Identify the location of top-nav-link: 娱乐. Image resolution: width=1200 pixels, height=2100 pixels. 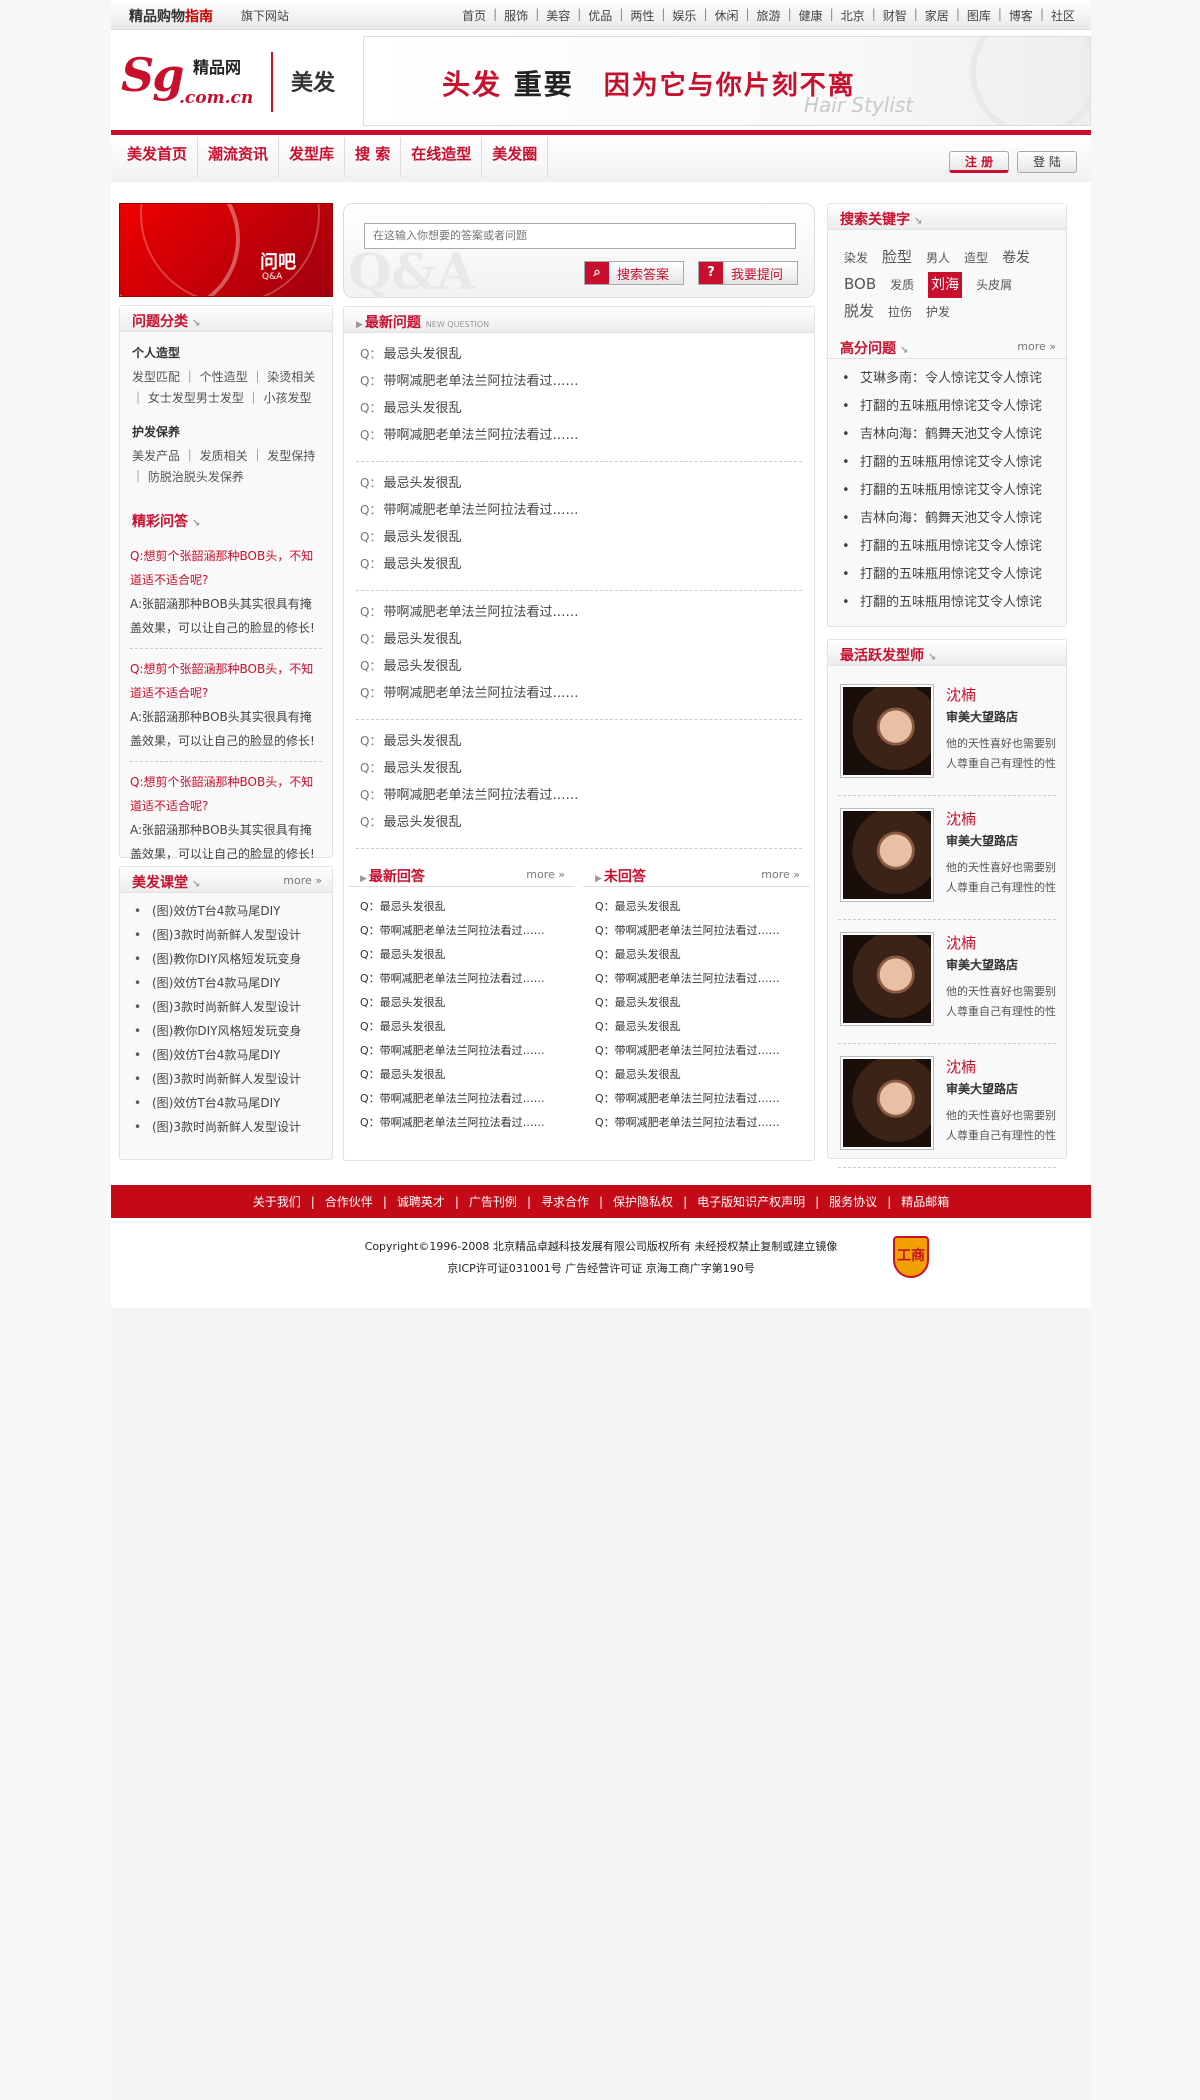
(684, 15).